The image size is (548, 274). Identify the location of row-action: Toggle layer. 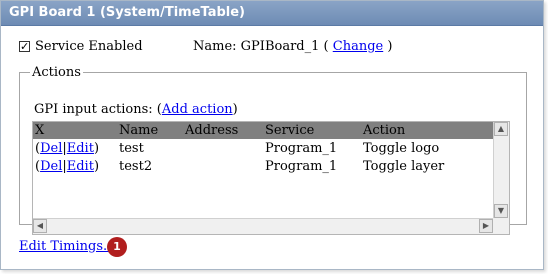
(404, 166).